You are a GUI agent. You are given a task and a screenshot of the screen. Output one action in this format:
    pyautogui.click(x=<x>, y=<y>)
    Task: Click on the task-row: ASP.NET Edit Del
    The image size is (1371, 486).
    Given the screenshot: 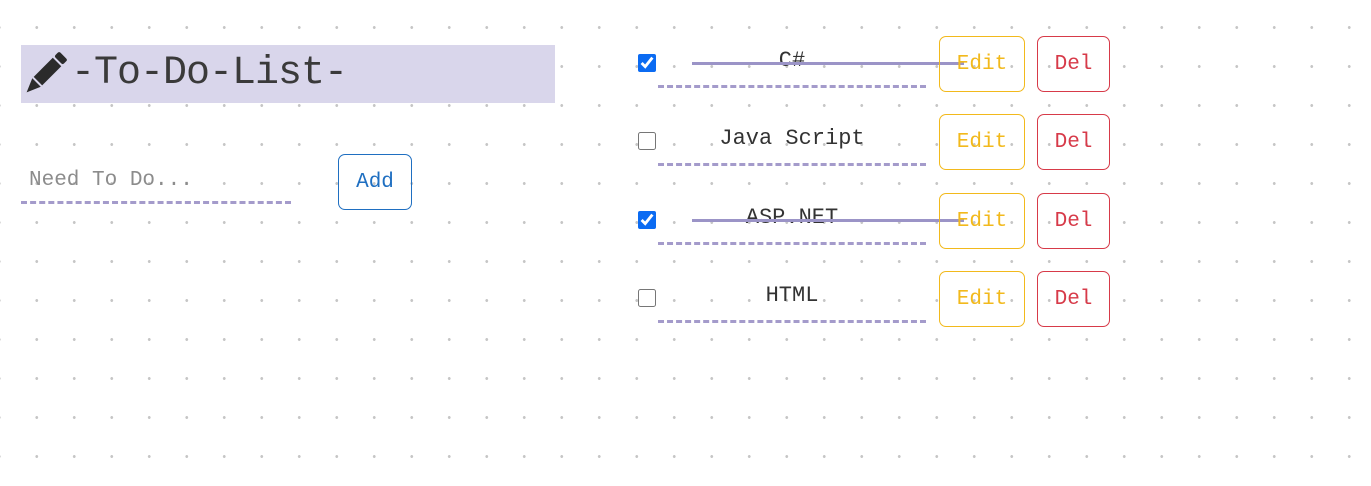 What is the action you would take?
    pyautogui.click(x=878, y=221)
    